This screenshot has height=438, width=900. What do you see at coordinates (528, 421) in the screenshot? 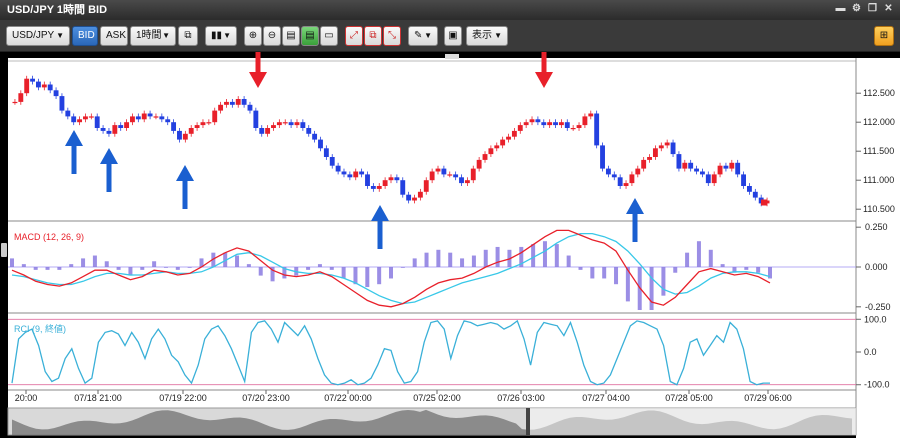
I see `navigator-handle` at bounding box center [528, 421].